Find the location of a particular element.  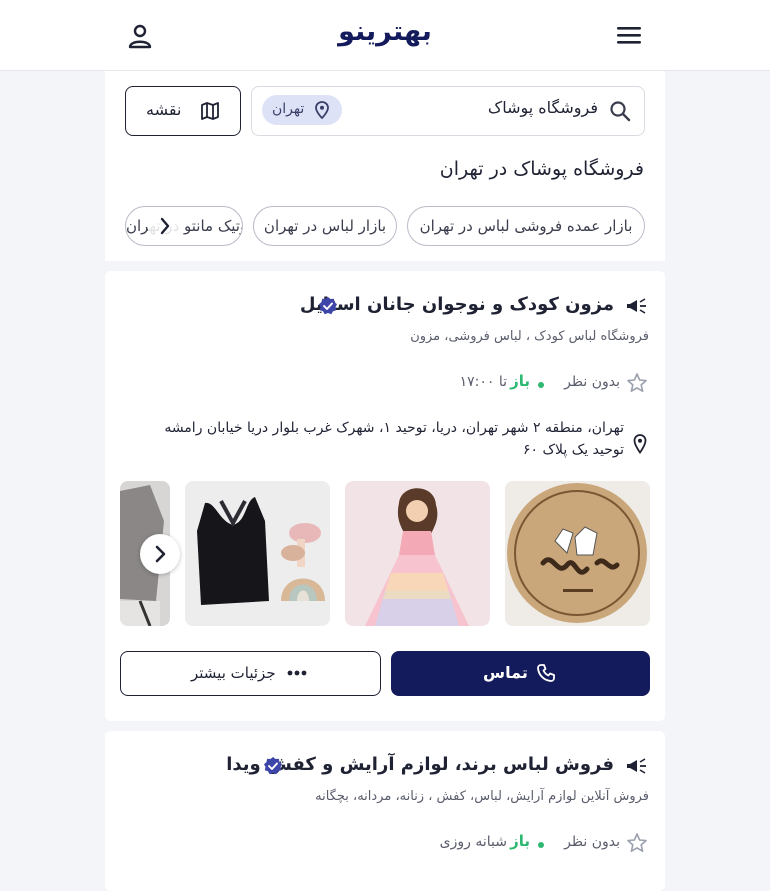

call-button: تماس is located at coordinates (520, 673).